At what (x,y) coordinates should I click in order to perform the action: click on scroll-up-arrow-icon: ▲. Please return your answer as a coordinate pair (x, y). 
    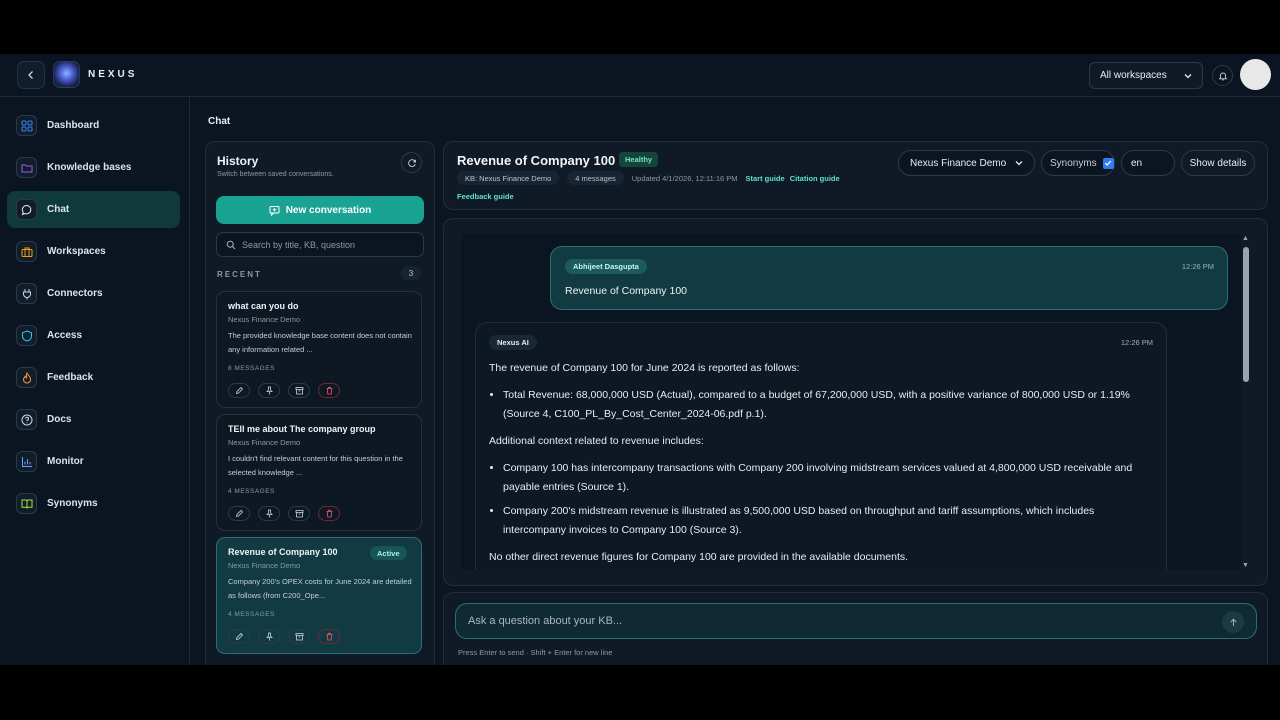
    Looking at the image, I should click on (1245, 238).